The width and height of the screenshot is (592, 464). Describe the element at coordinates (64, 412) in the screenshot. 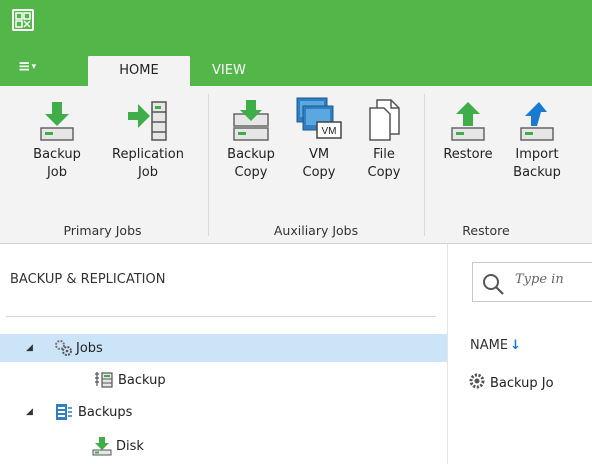

I see `backups-icon` at that location.